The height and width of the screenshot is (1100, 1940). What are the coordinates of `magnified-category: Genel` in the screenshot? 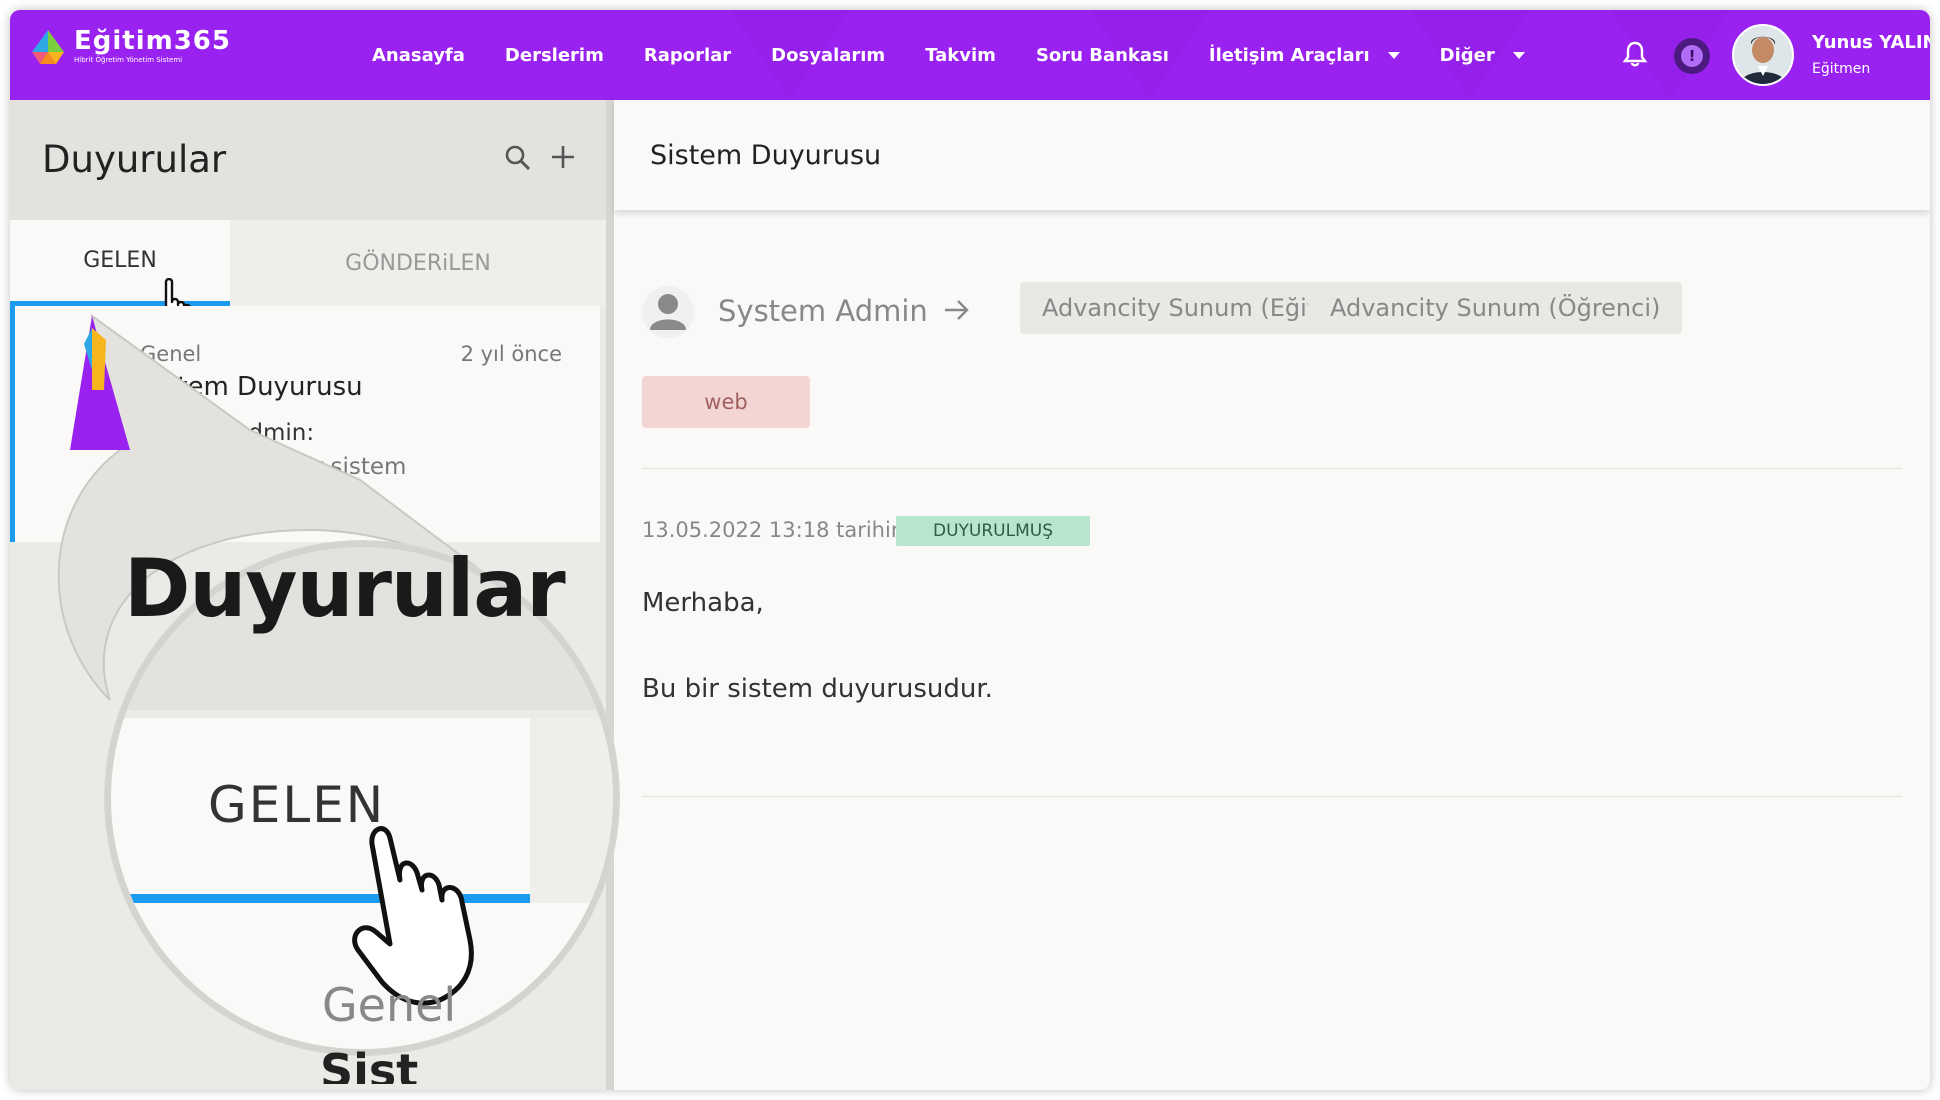 It's located at (389, 1005).